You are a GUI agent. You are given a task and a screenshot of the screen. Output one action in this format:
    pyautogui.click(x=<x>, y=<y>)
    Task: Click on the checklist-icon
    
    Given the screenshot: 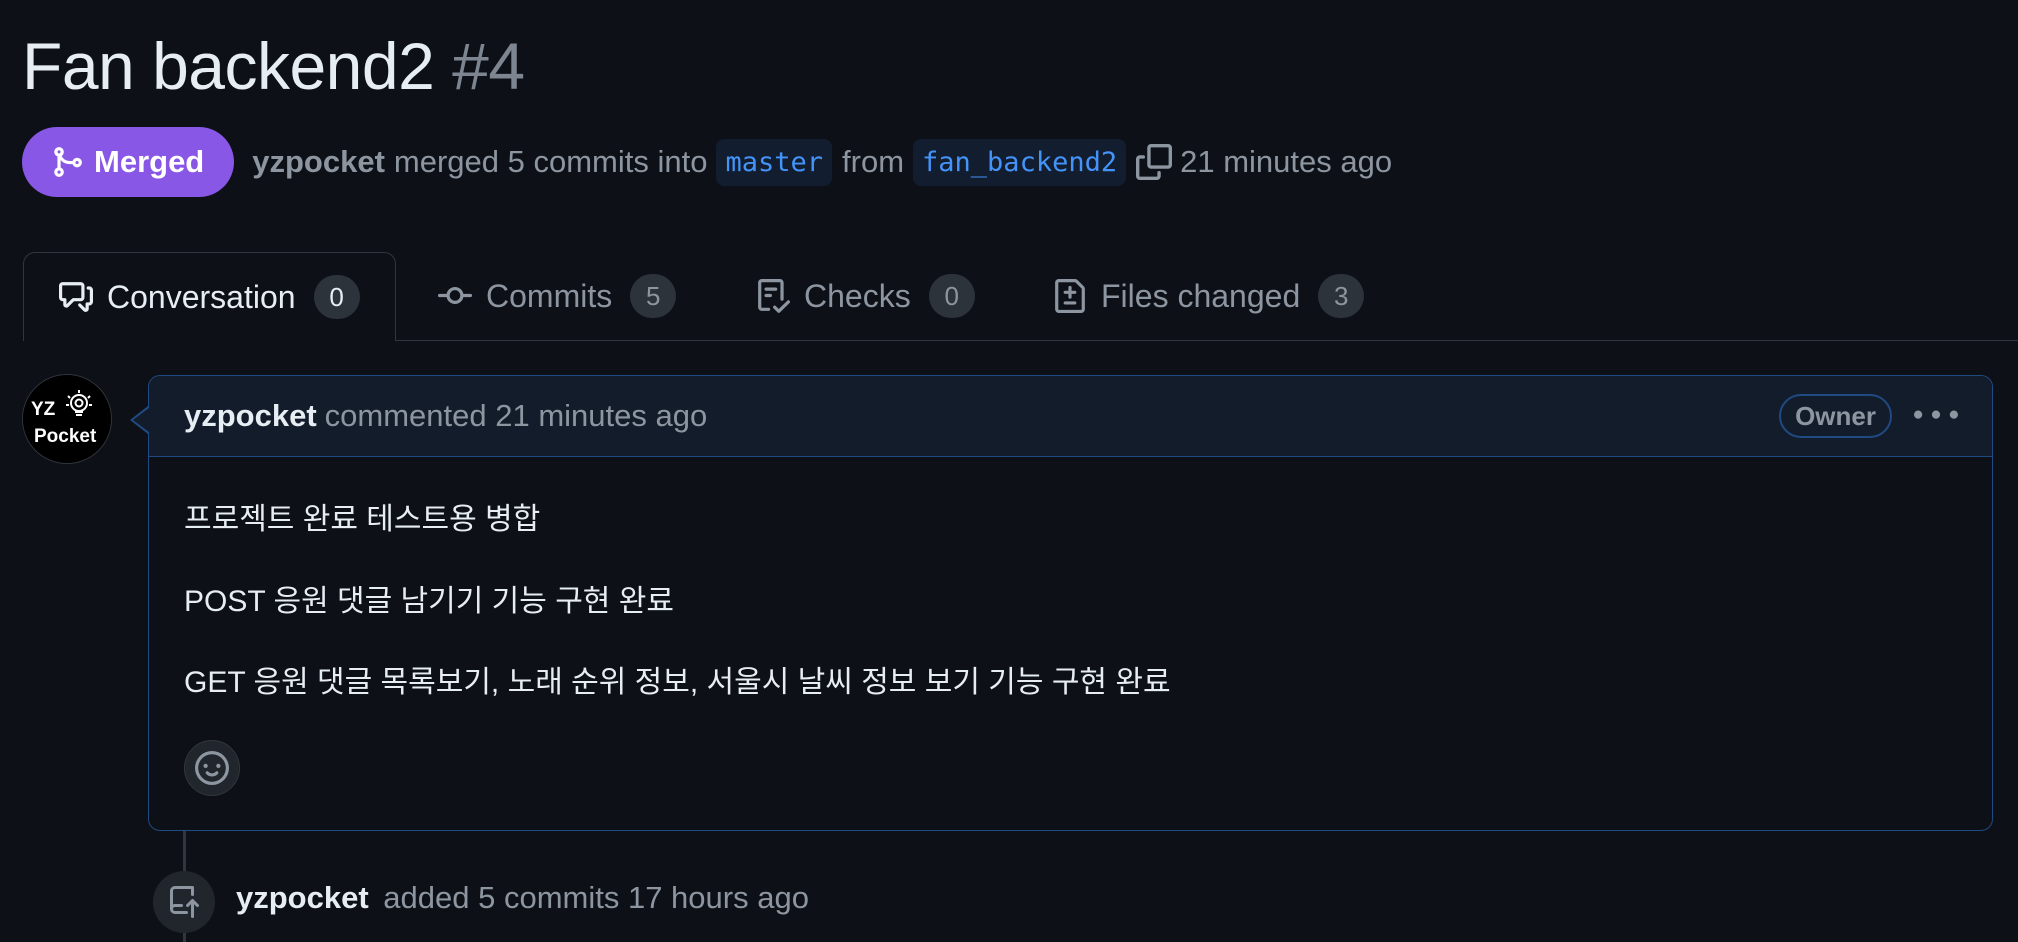 What is the action you would take?
    pyautogui.click(x=773, y=296)
    